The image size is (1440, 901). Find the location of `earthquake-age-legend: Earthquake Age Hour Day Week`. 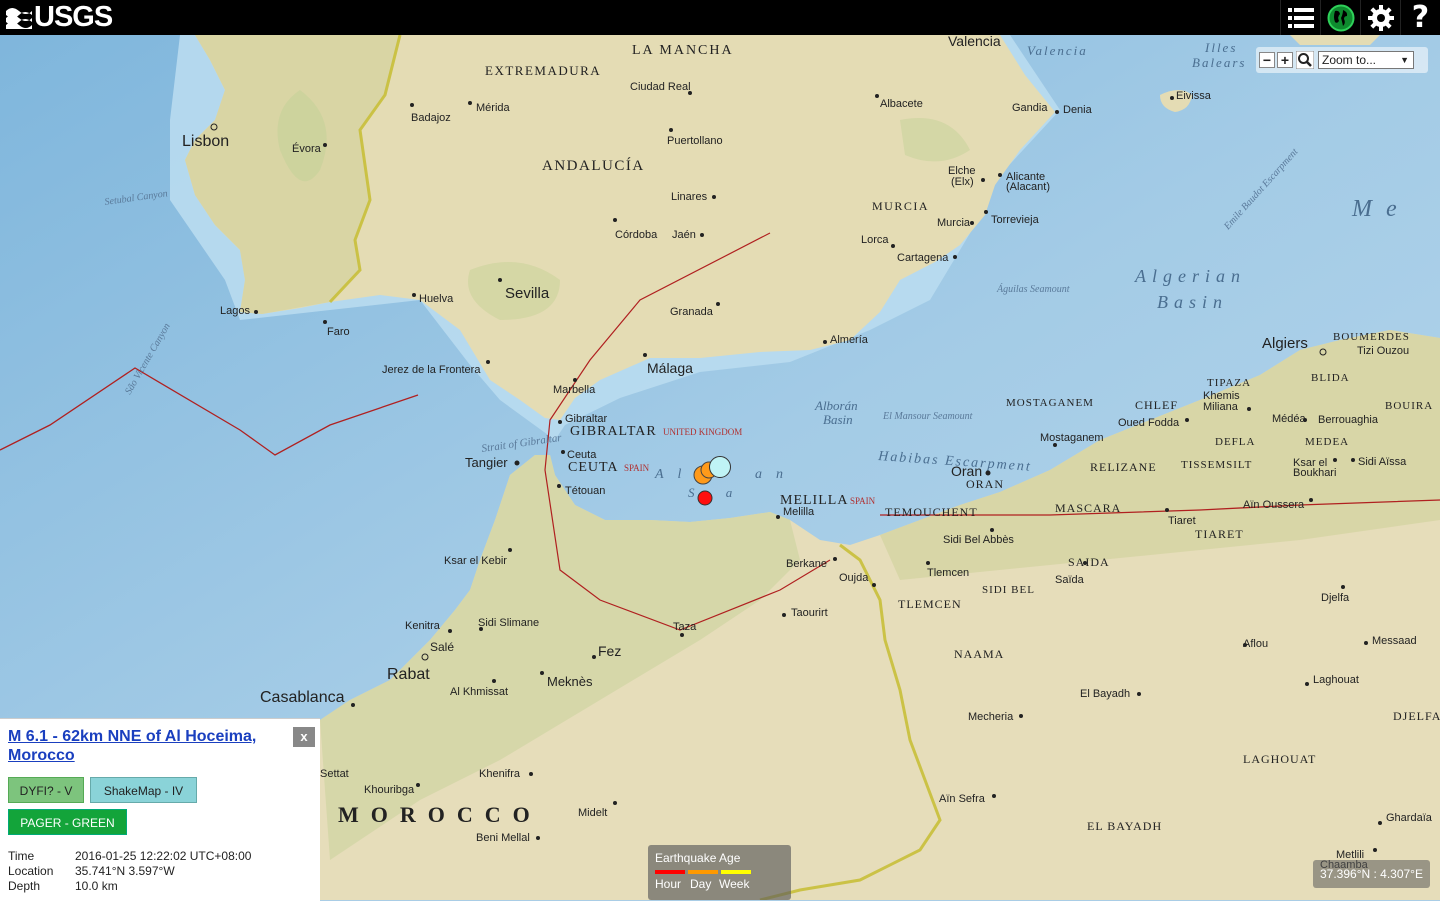

earthquake-age-legend: Earthquake Age Hour Day Week is located at coordinates (719, 872).